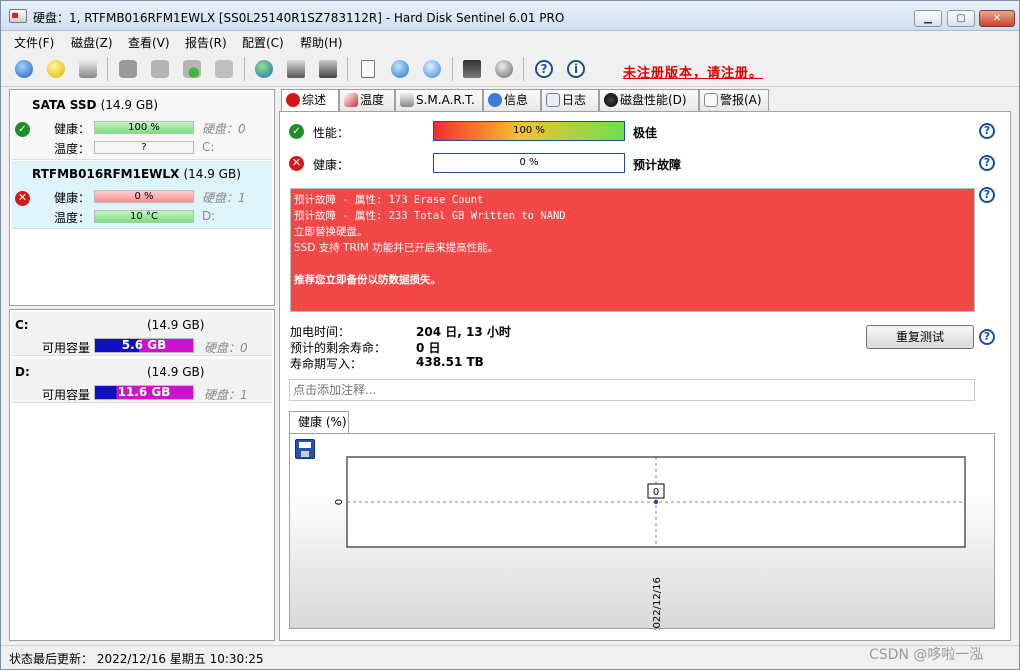 The width and height of the screenshot is (1020, 670). What do you see at coordinates (368, 69) in the screenshot?
I see `document-icon` at bounding box center [368, 69].